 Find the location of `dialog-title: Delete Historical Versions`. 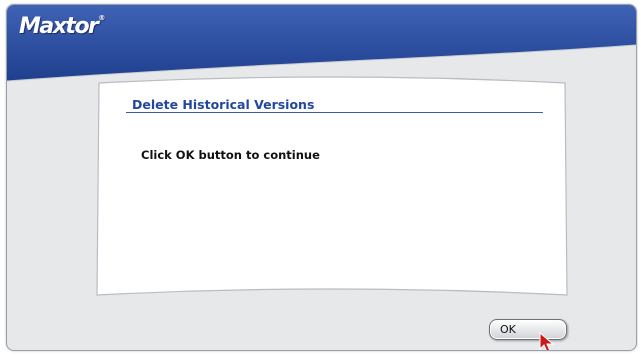

dialog-title: Delete Historical Versions is located at coordinates (223, 104).